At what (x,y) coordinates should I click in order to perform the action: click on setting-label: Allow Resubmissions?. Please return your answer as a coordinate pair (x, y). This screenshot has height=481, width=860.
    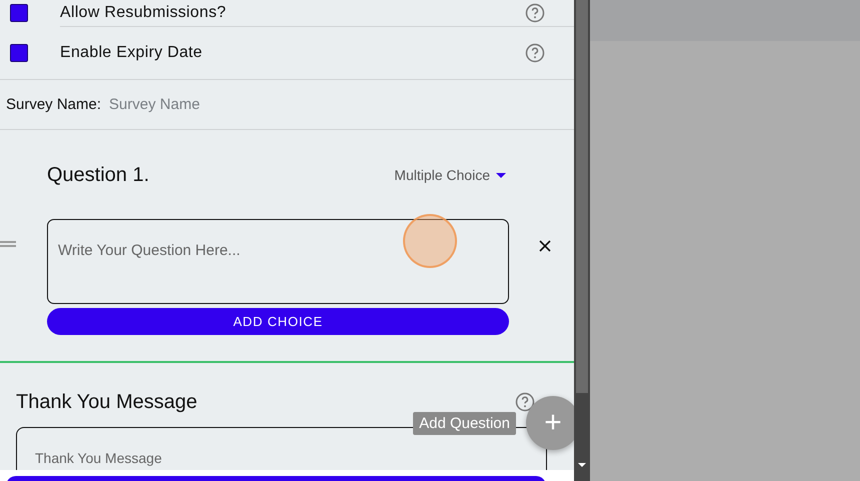
    Looking at the image, I should click on (144, 13).